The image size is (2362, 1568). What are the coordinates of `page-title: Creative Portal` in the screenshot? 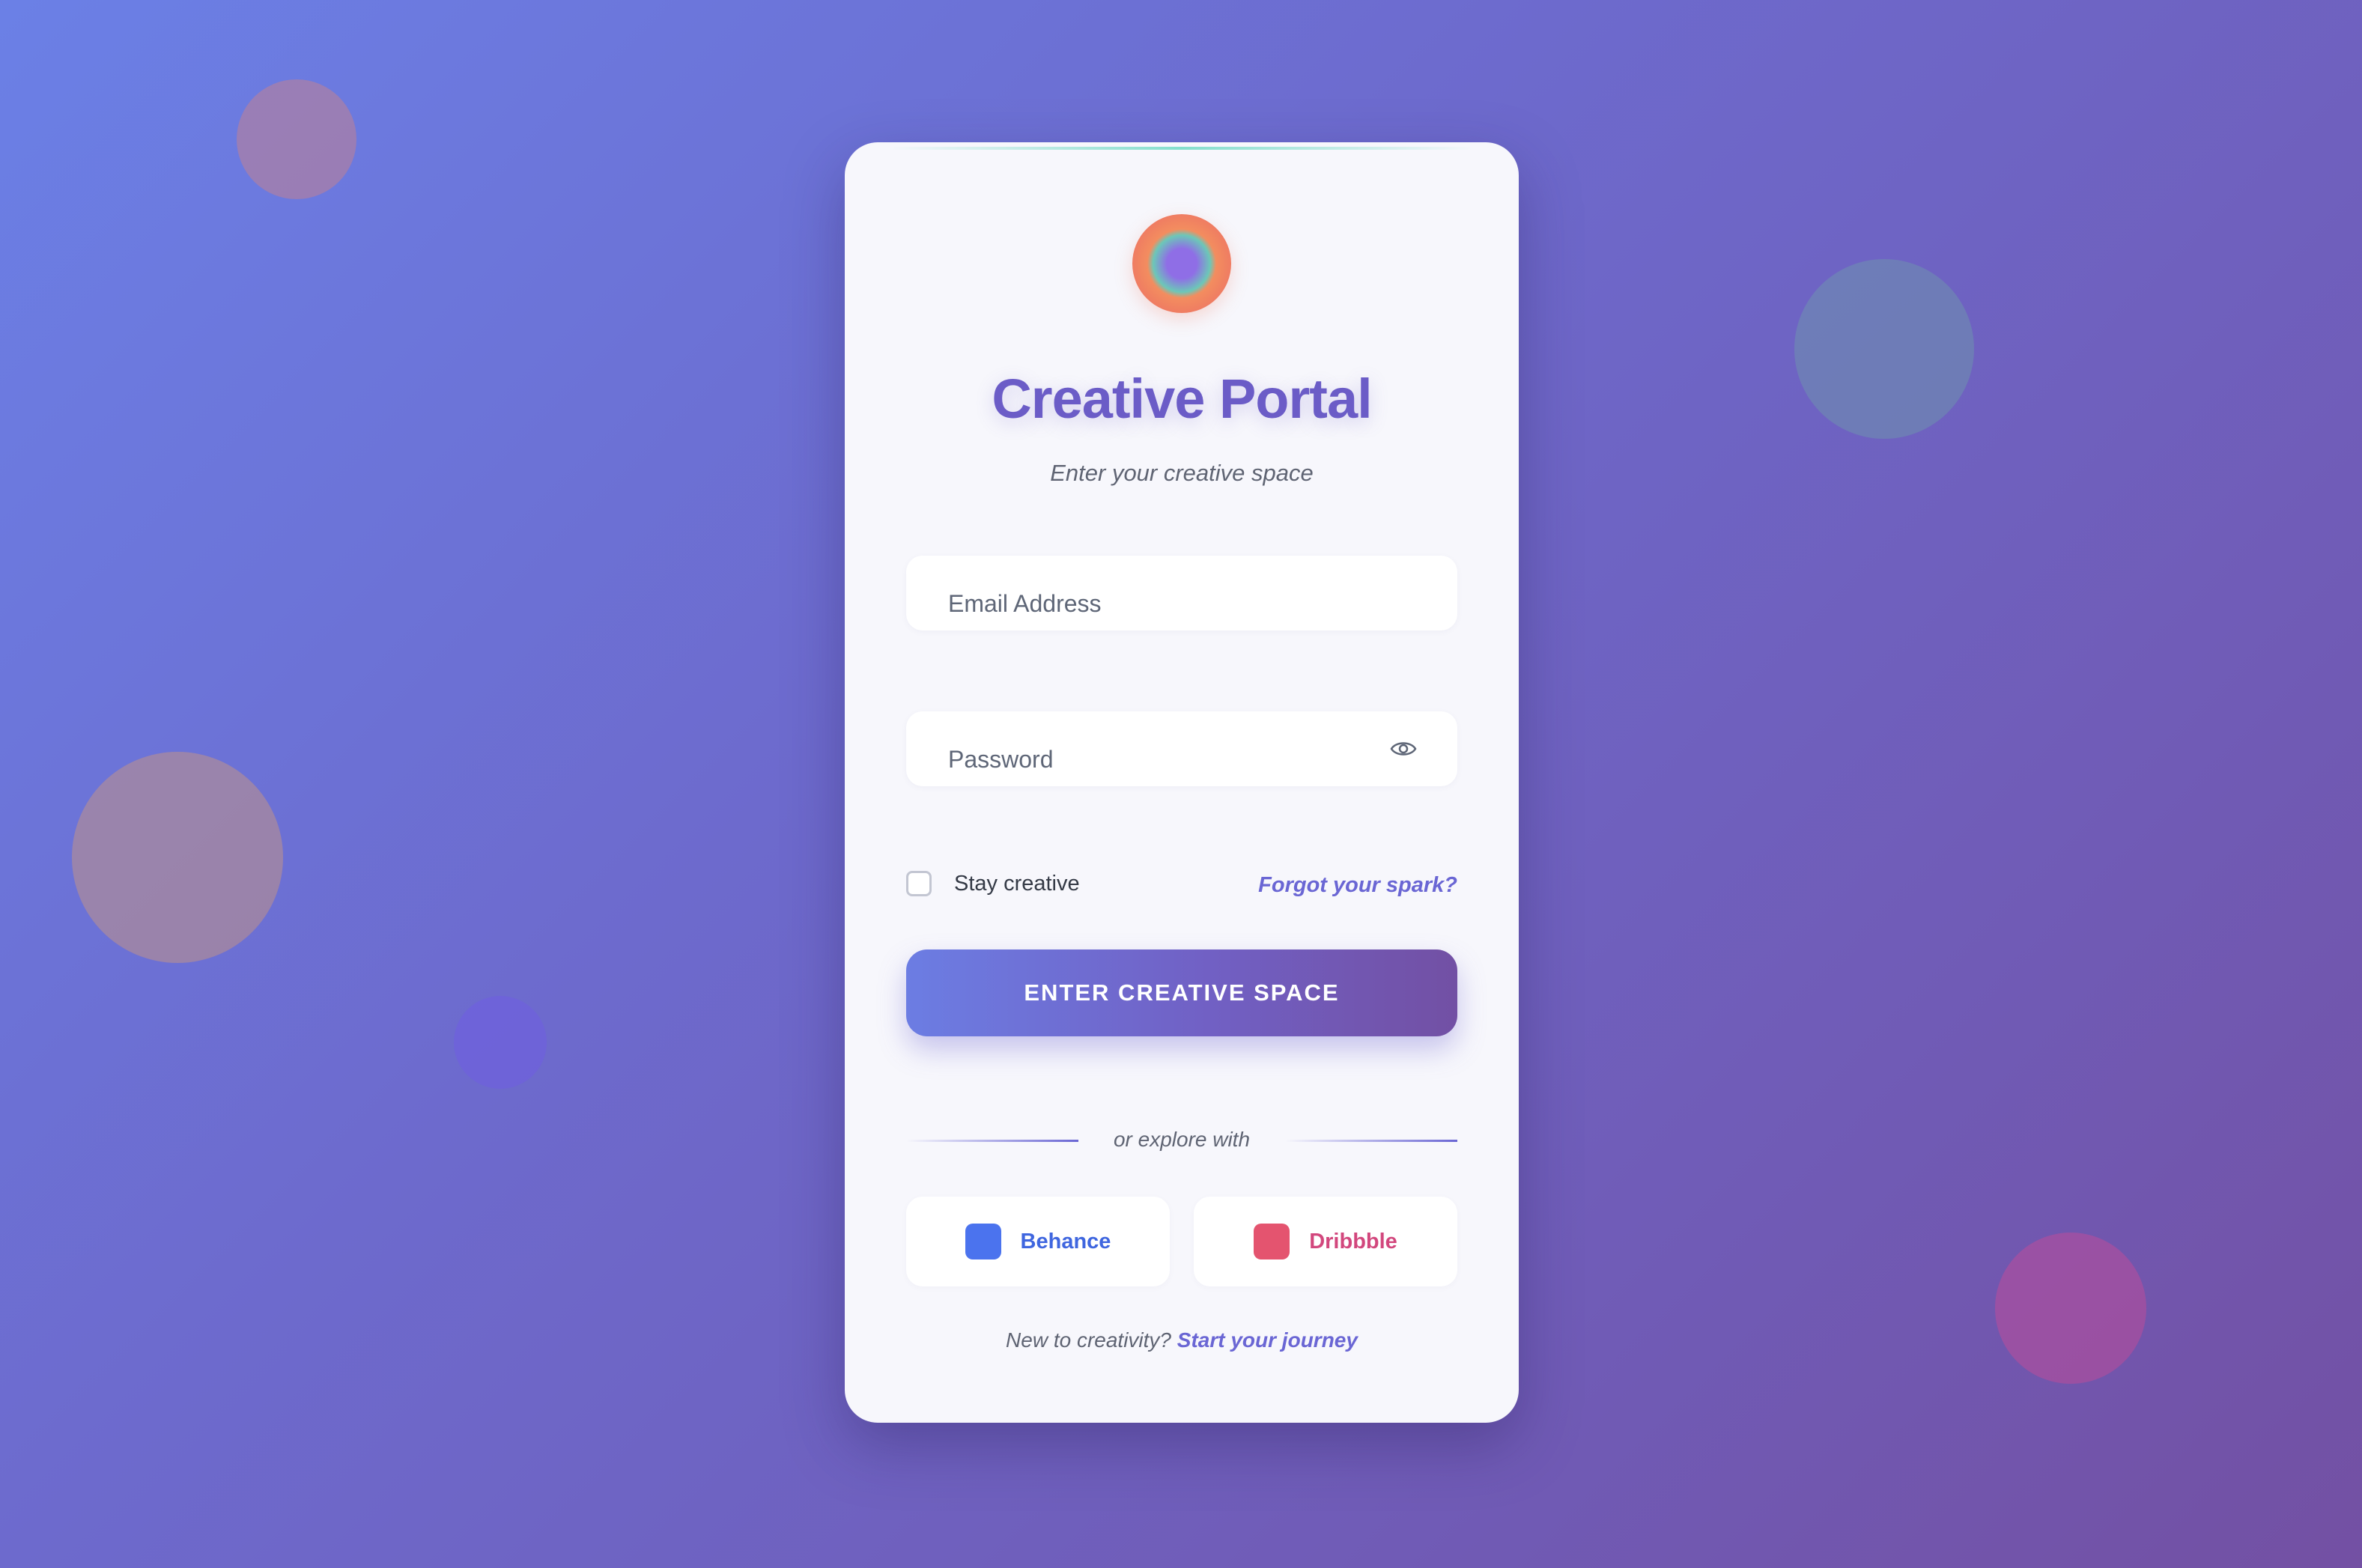 It's located at (1182, 399).